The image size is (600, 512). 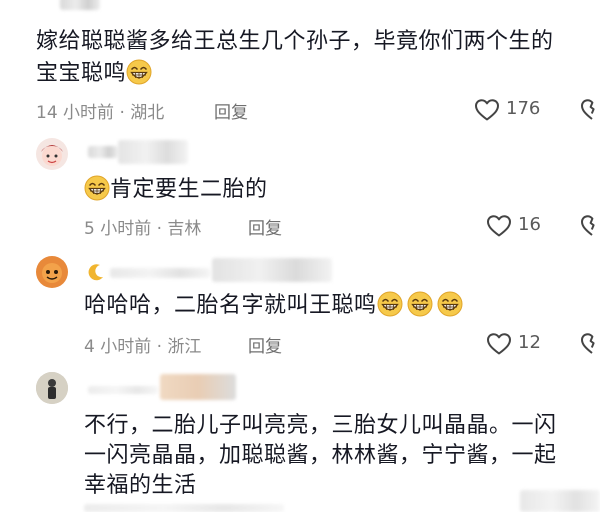 What do you see at coordinates (529, 342) in the screenshot?
I see `reply-2-like-count: 12` at bounding box center [529, 342].